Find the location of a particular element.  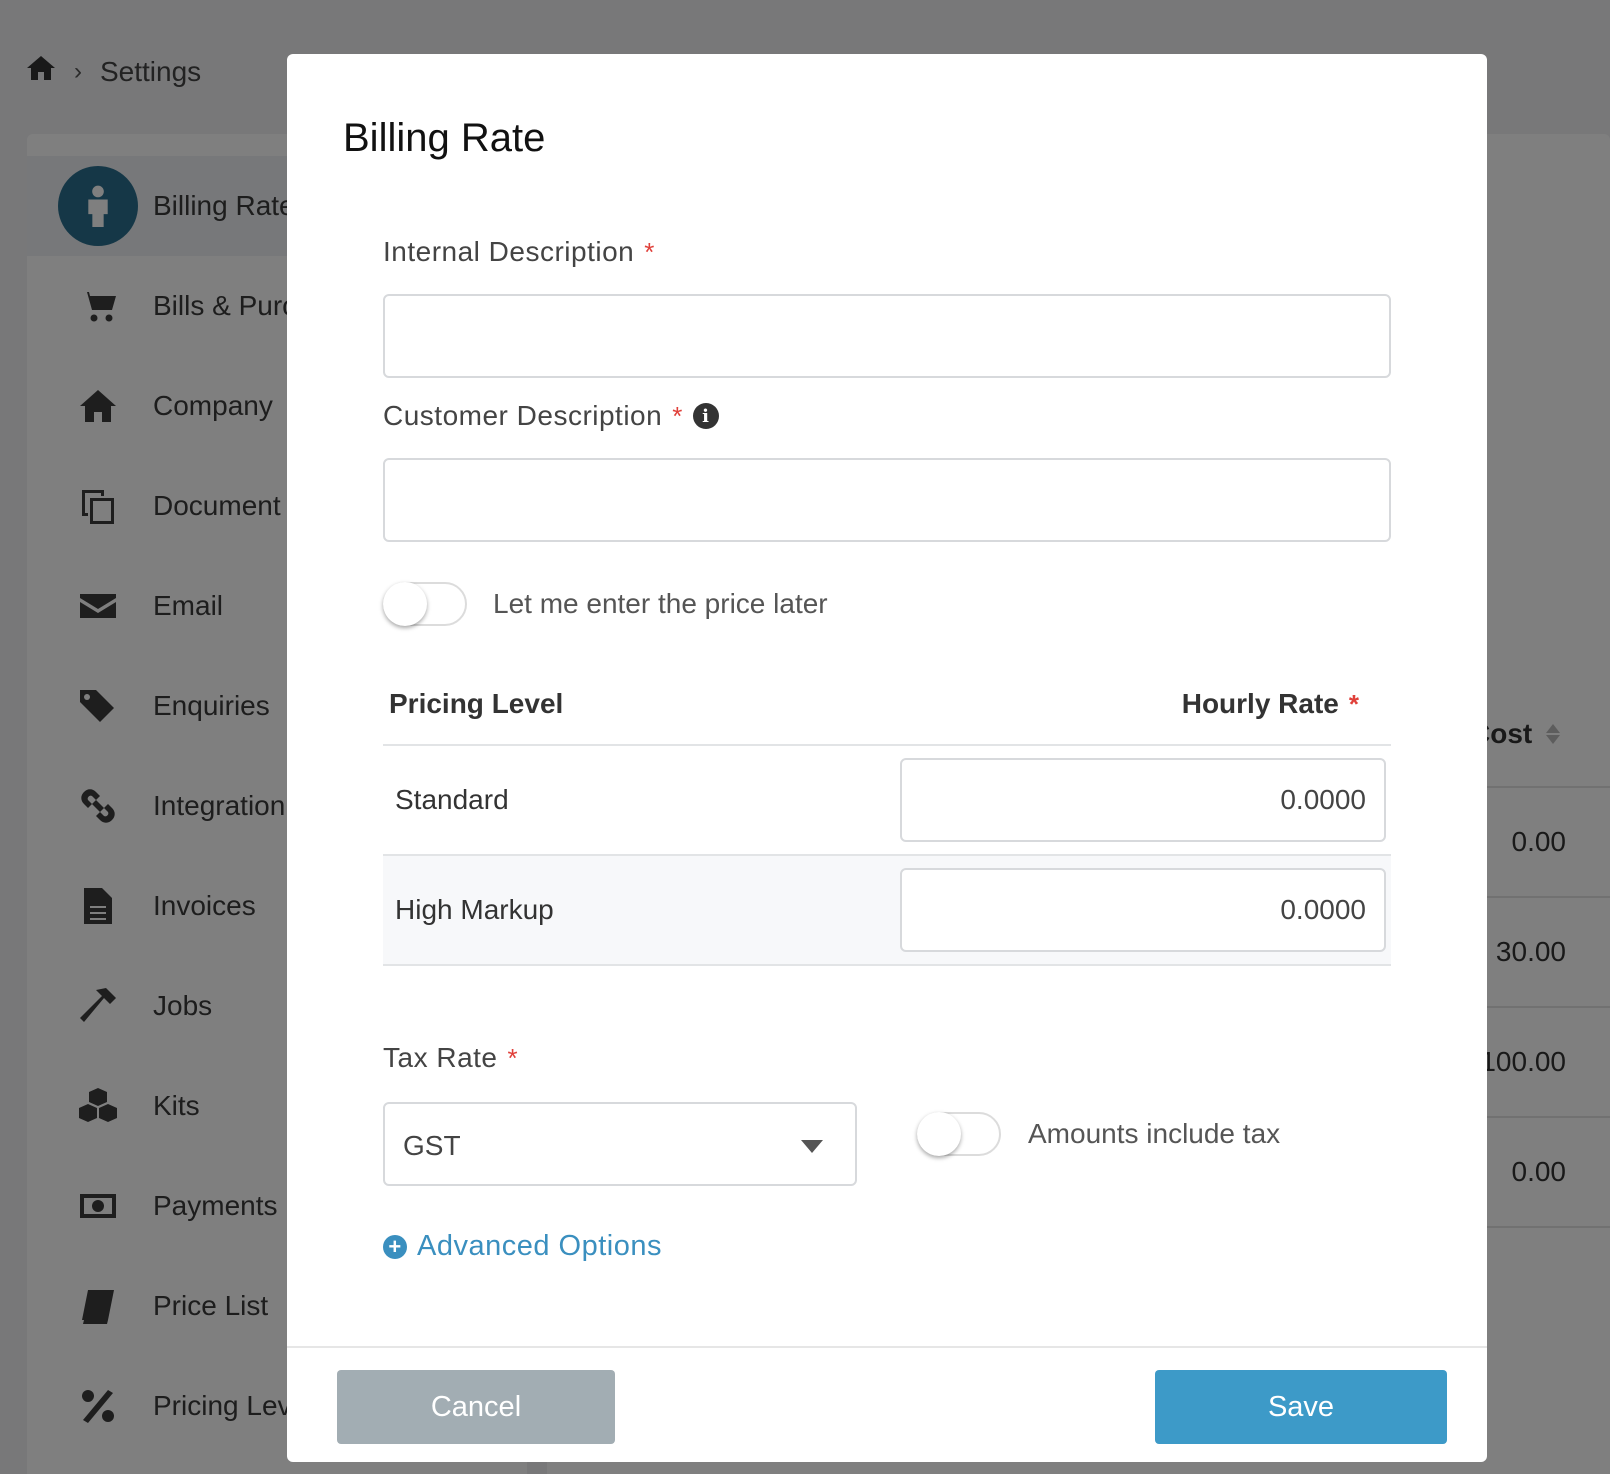

tax-rate-label: Tax Rate * is located at coordinates (450, 1058).